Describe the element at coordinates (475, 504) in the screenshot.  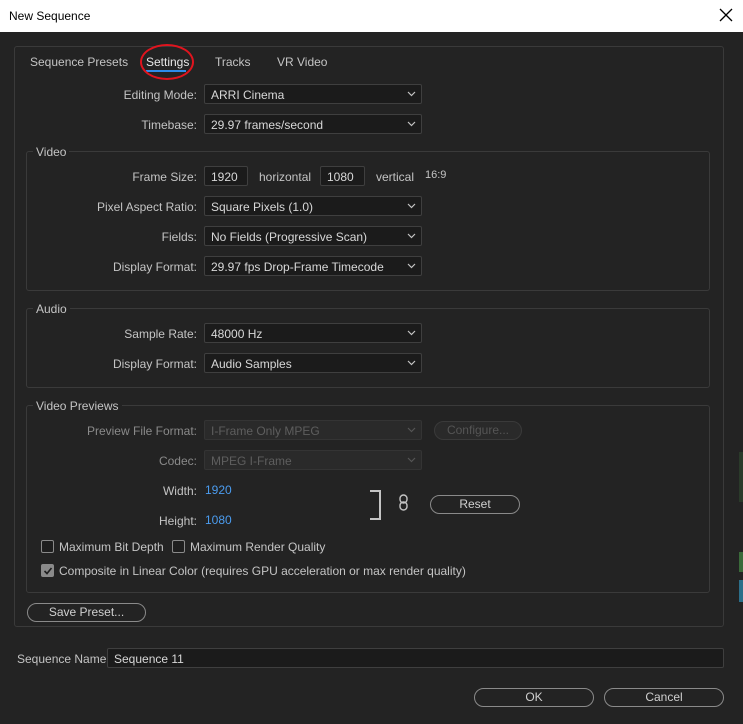
I see `reset-button: Reset` at that location.